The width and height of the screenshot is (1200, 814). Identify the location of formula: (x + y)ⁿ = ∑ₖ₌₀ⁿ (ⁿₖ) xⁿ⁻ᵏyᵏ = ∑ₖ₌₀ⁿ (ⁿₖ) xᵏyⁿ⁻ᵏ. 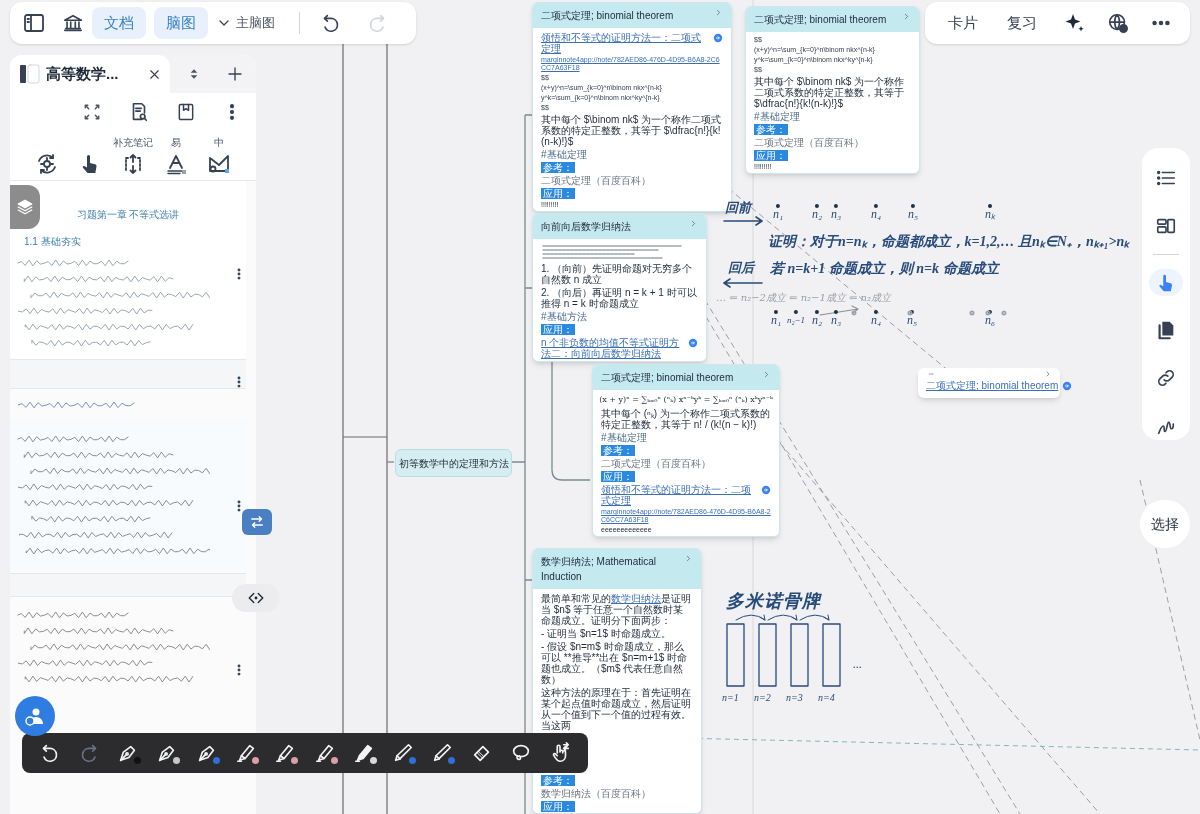
(686, 400).